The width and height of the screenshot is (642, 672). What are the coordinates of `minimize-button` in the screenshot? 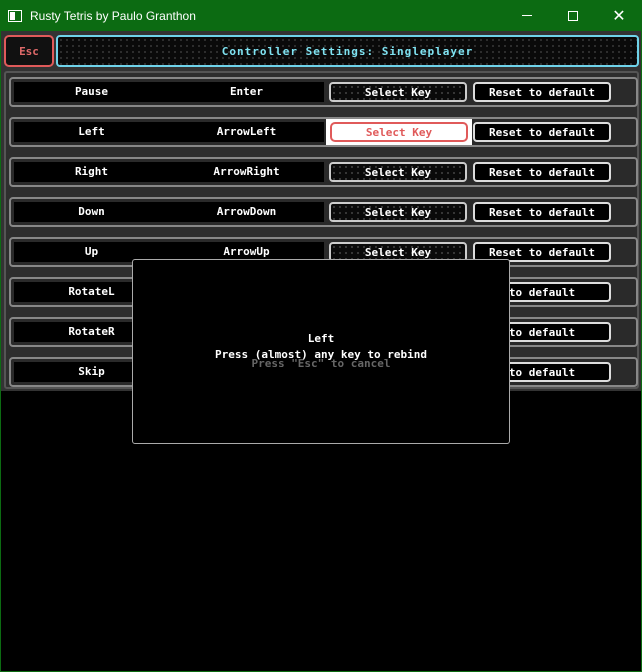 It's located at (527, 15).